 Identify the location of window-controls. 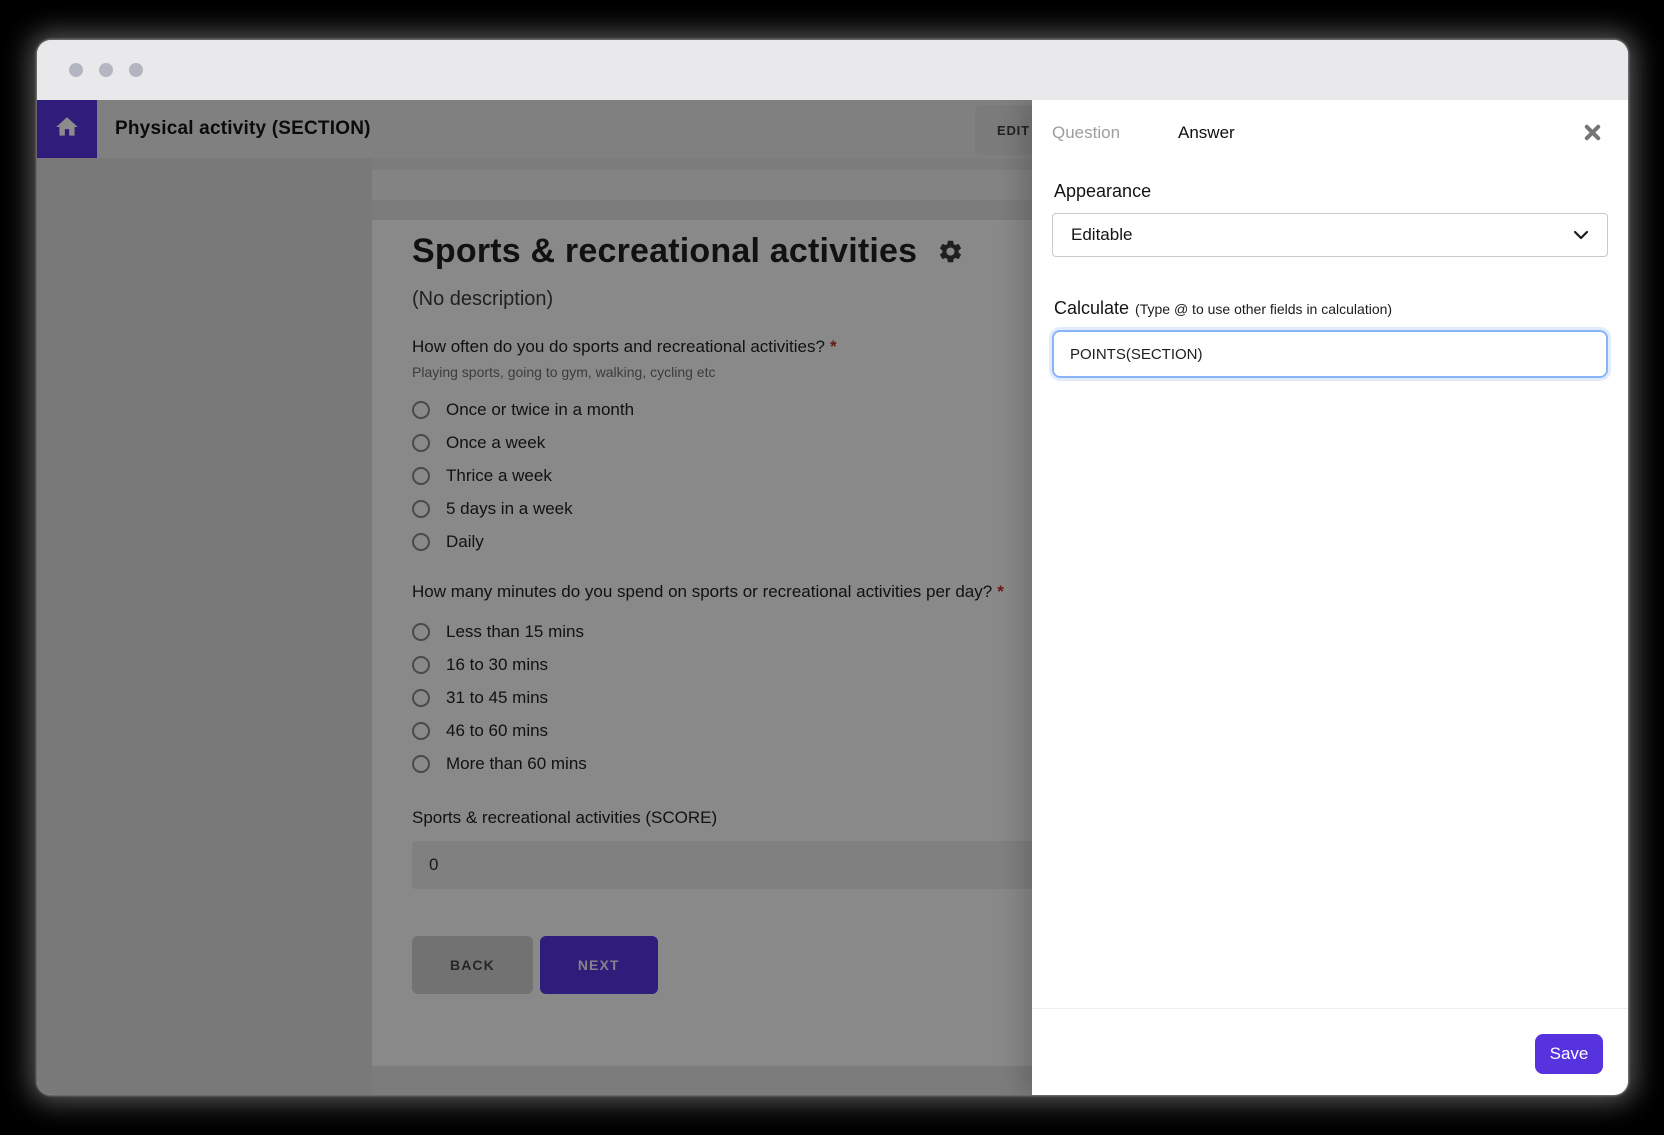
(106, 70).